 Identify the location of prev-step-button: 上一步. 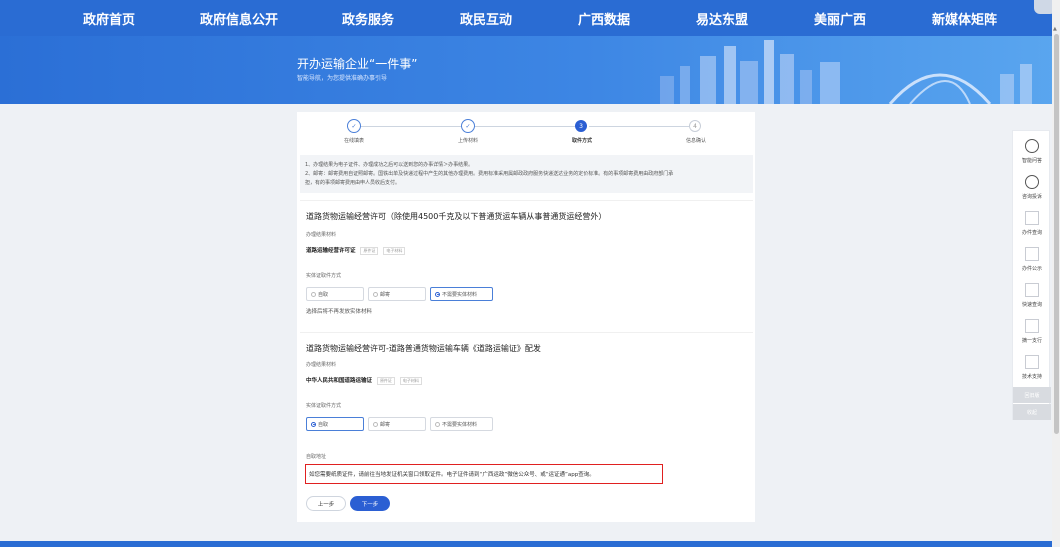
(326, 503).